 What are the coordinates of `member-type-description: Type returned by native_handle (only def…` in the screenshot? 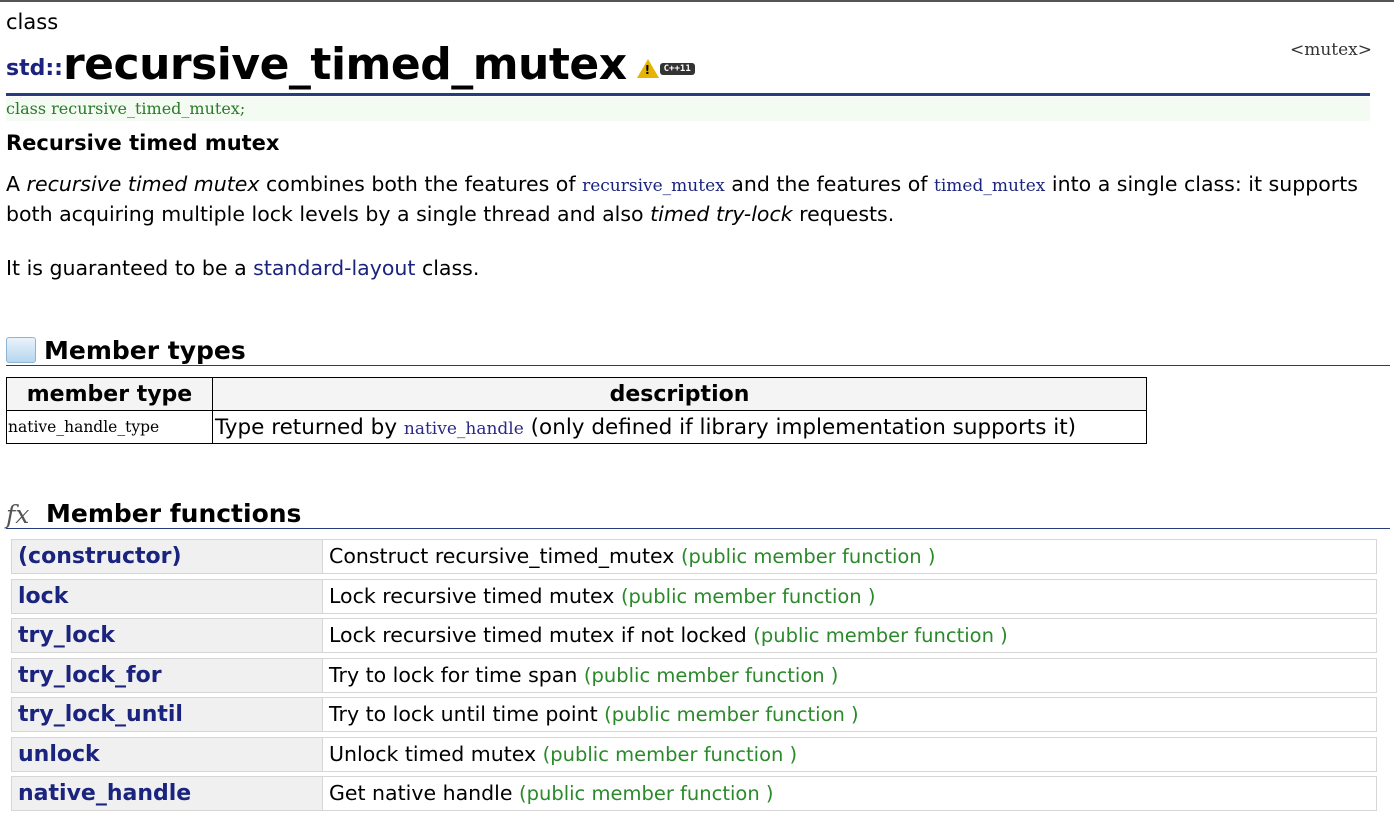 It's located at (679, 427).